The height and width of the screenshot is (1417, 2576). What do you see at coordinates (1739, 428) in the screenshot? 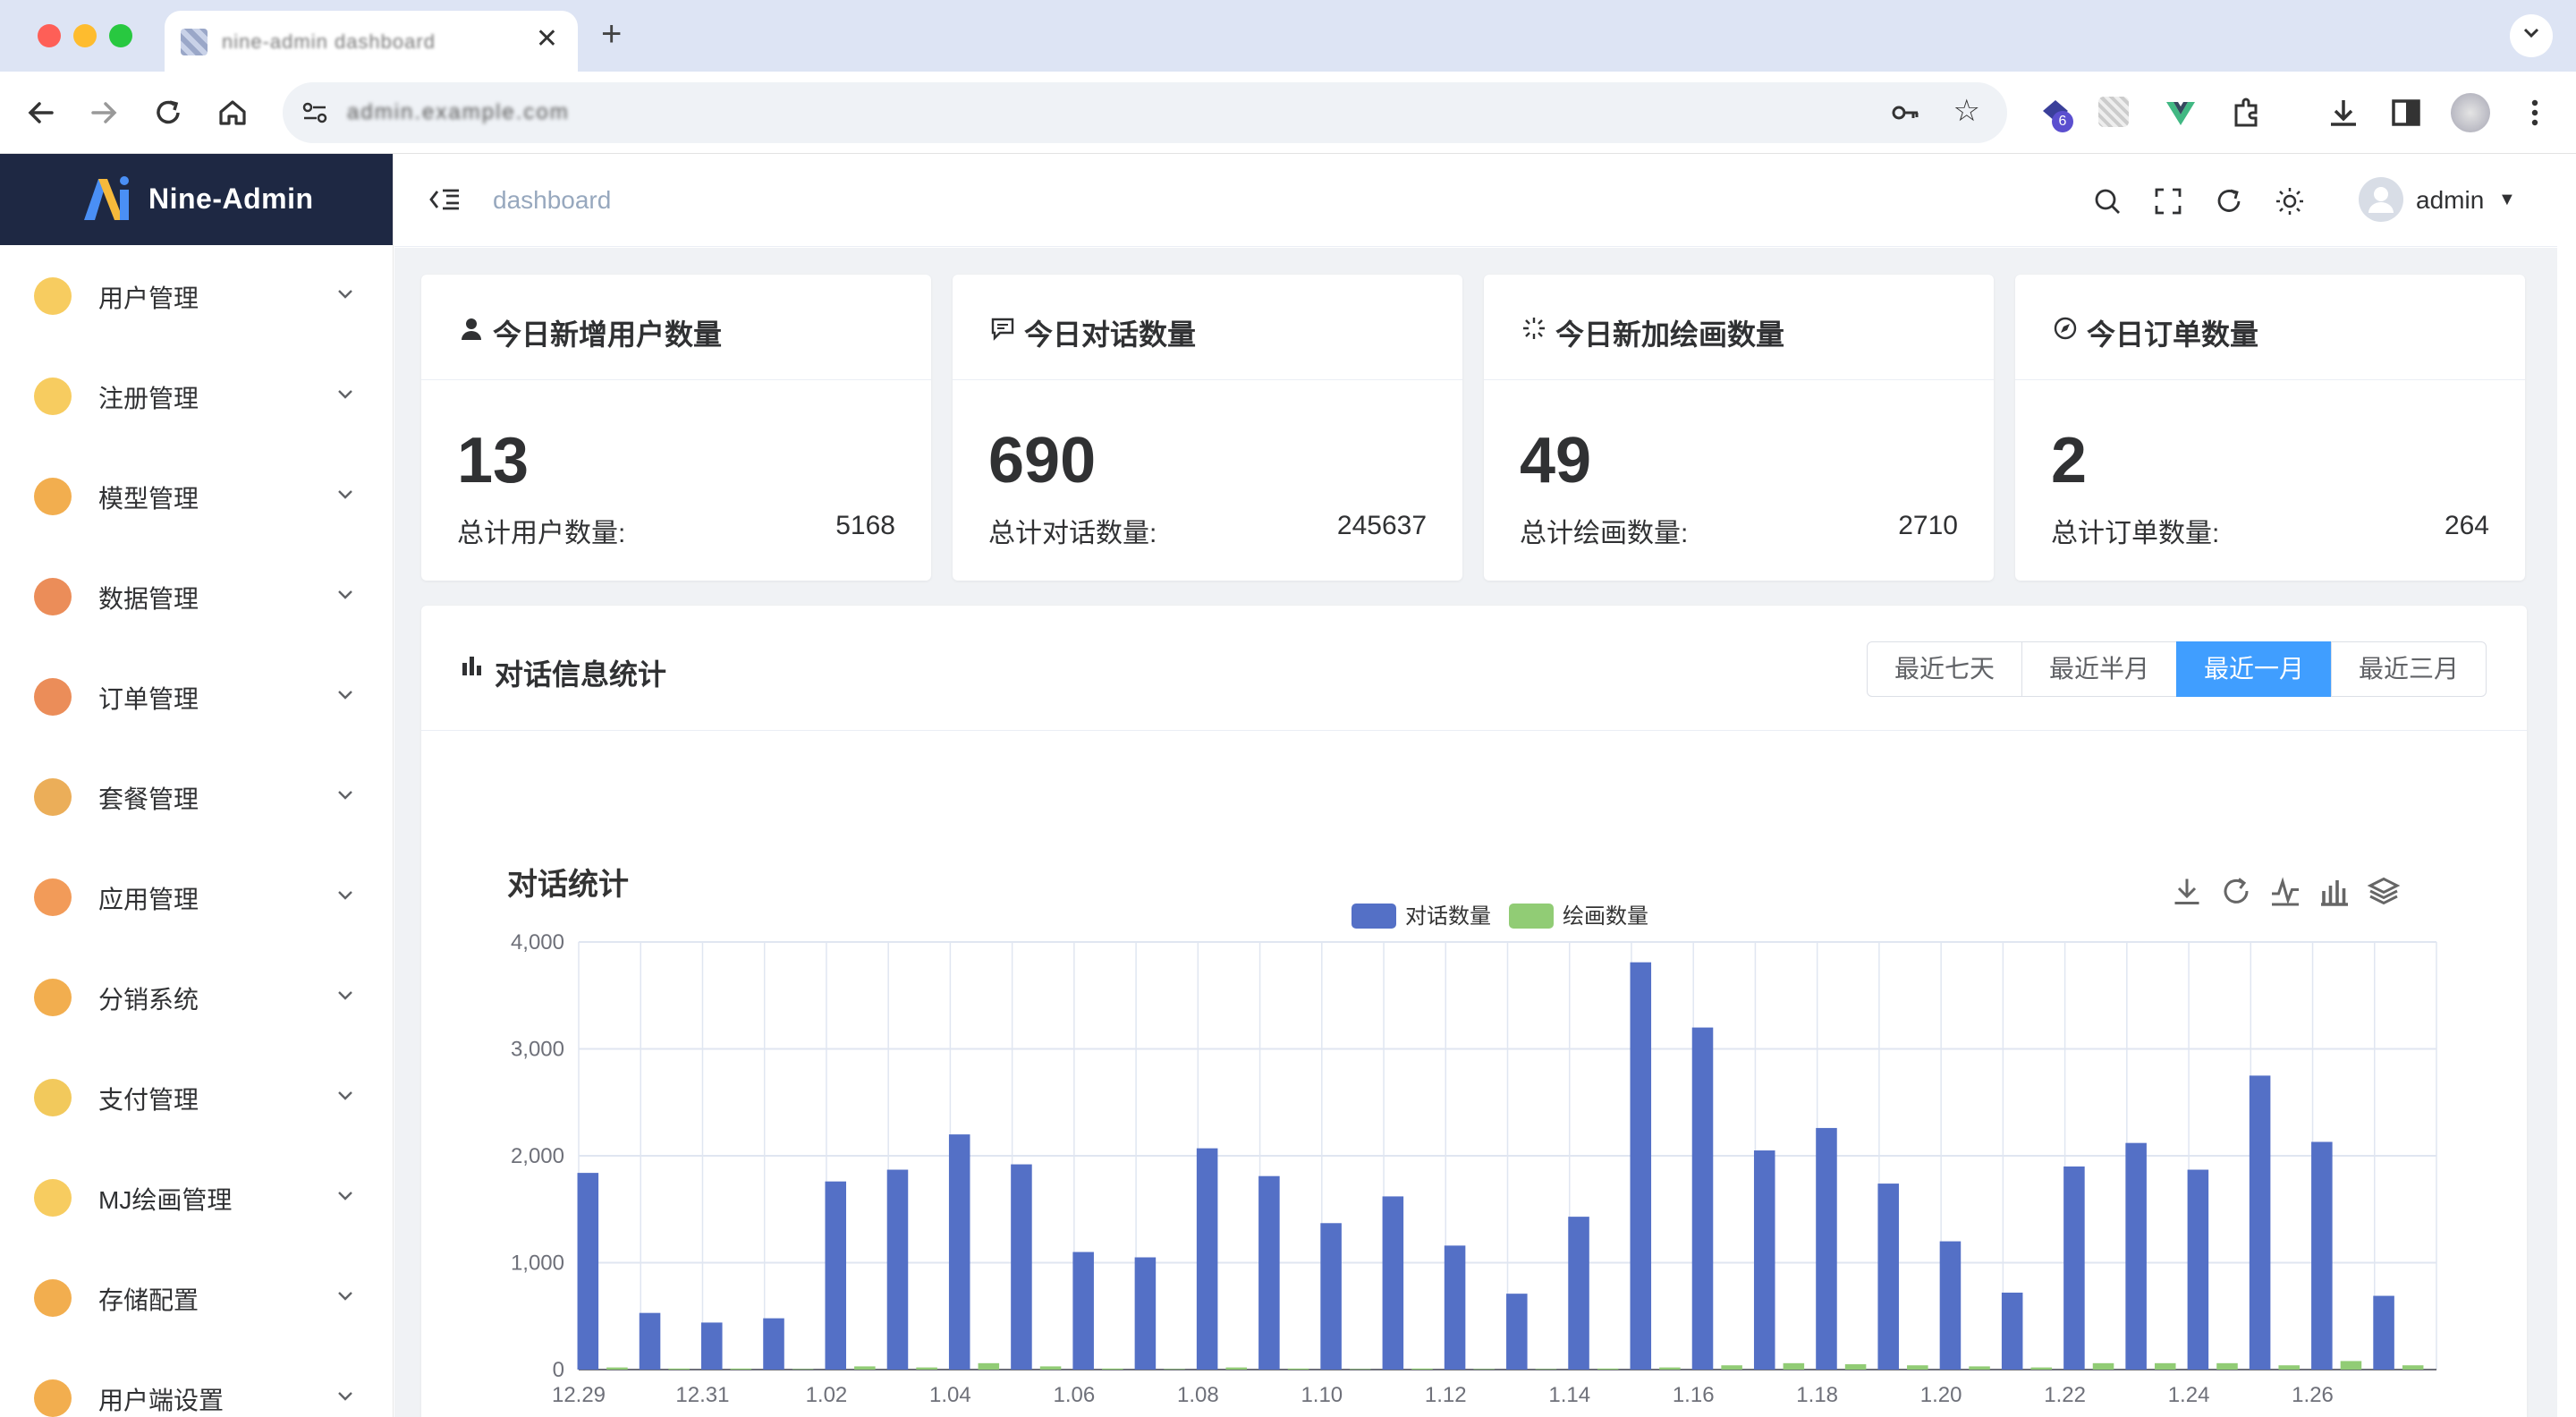
I see `stat-card: 今日新加绘画数量 49 总计绘画数量: 2710` at bounding box center [1739, 428].